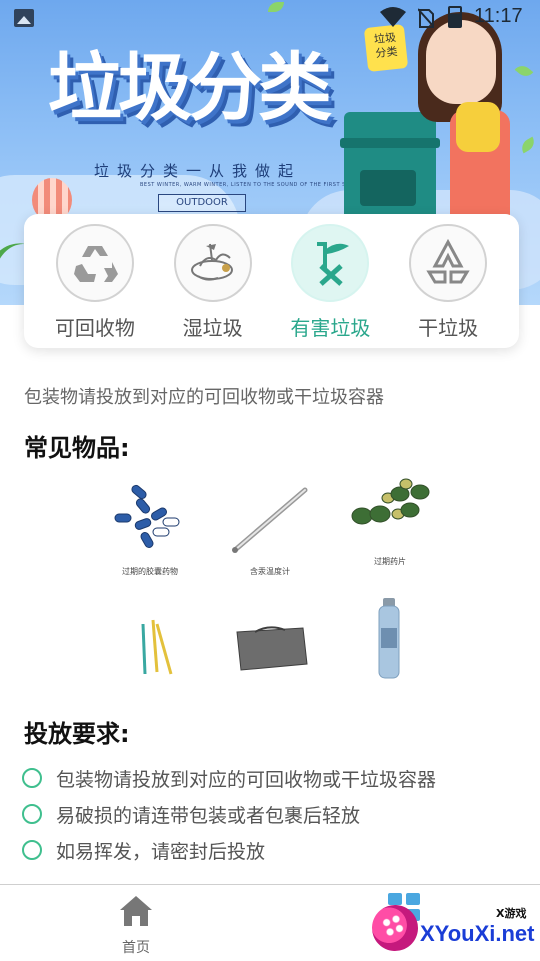 This screenshot has width=540, height=961. I want to click on category-label: 可回收物, so click(94, 328).